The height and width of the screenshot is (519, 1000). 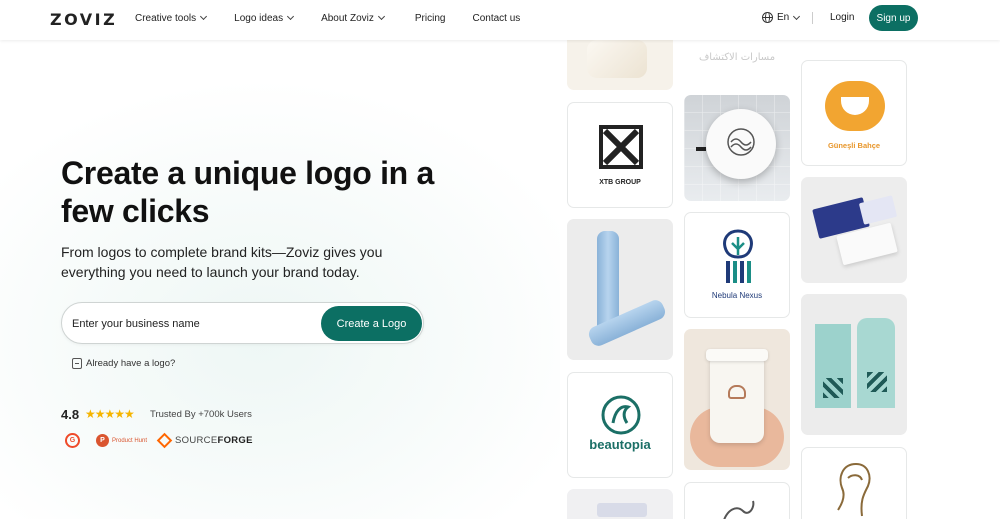 I want to click on beautopia-logo-icon, so click(x=621, y=415).